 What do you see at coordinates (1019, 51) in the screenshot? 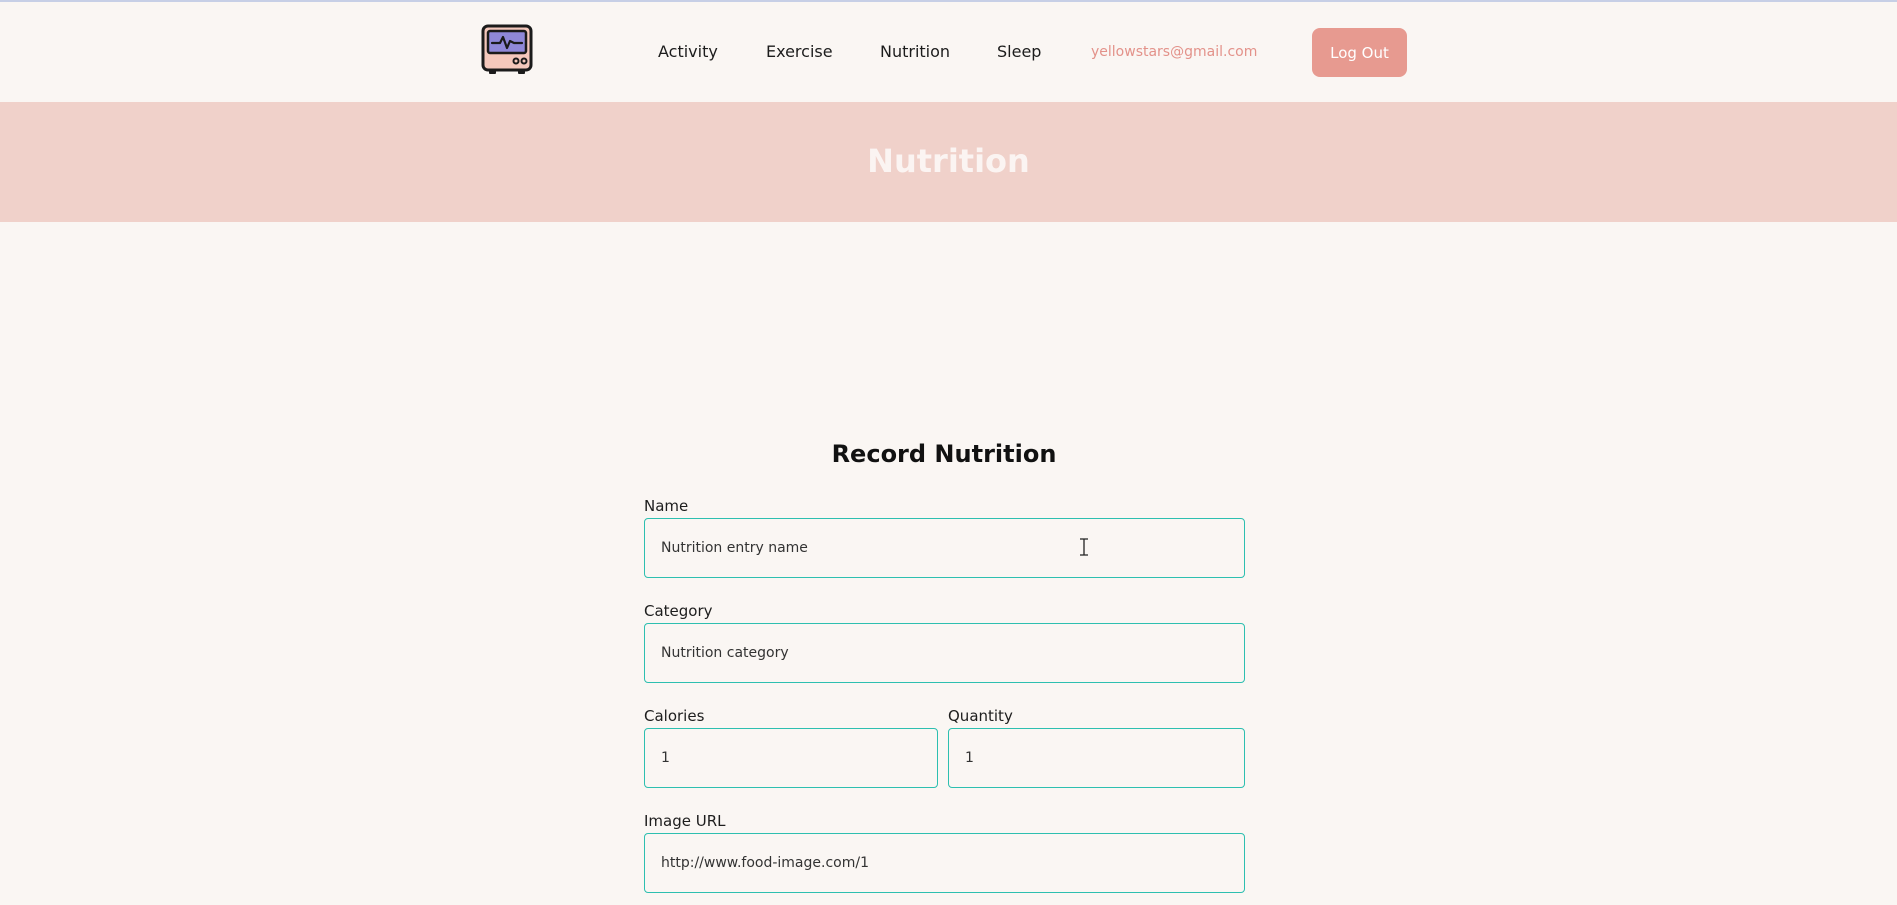
I see `nav-link-sleep: Sleep` at bounding box center [1019, 51].